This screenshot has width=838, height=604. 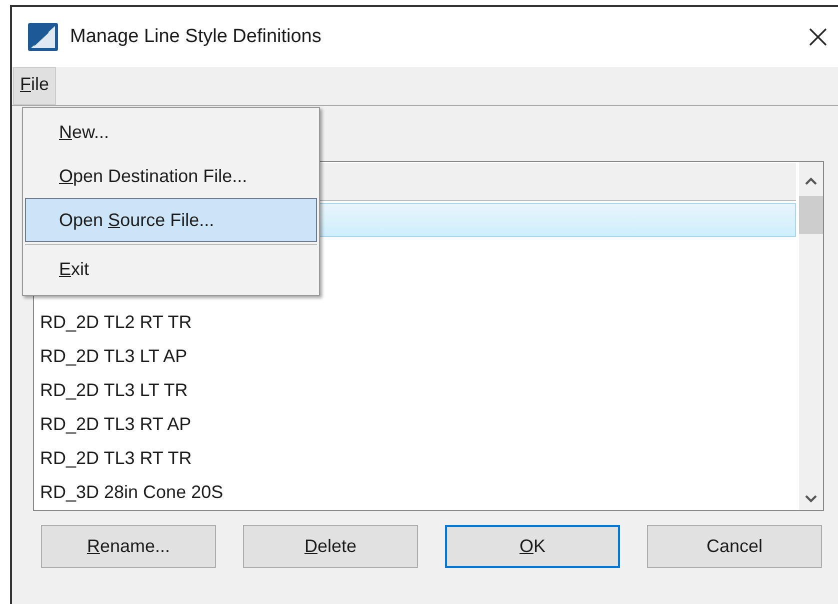 I want to click on app-icon, so click(x=43, y=37).